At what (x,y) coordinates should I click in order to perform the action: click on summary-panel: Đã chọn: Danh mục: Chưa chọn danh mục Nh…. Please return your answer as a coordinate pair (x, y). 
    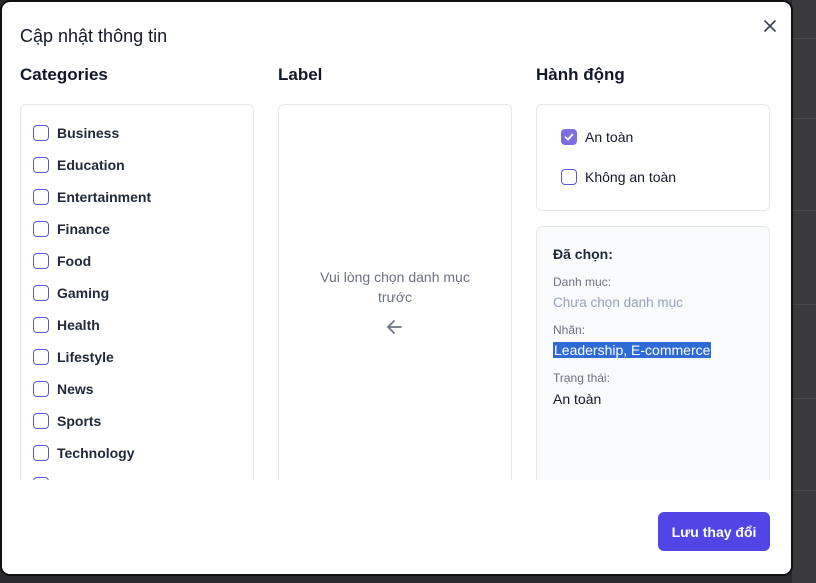
    Looking at the image, I should click on (653, 360).